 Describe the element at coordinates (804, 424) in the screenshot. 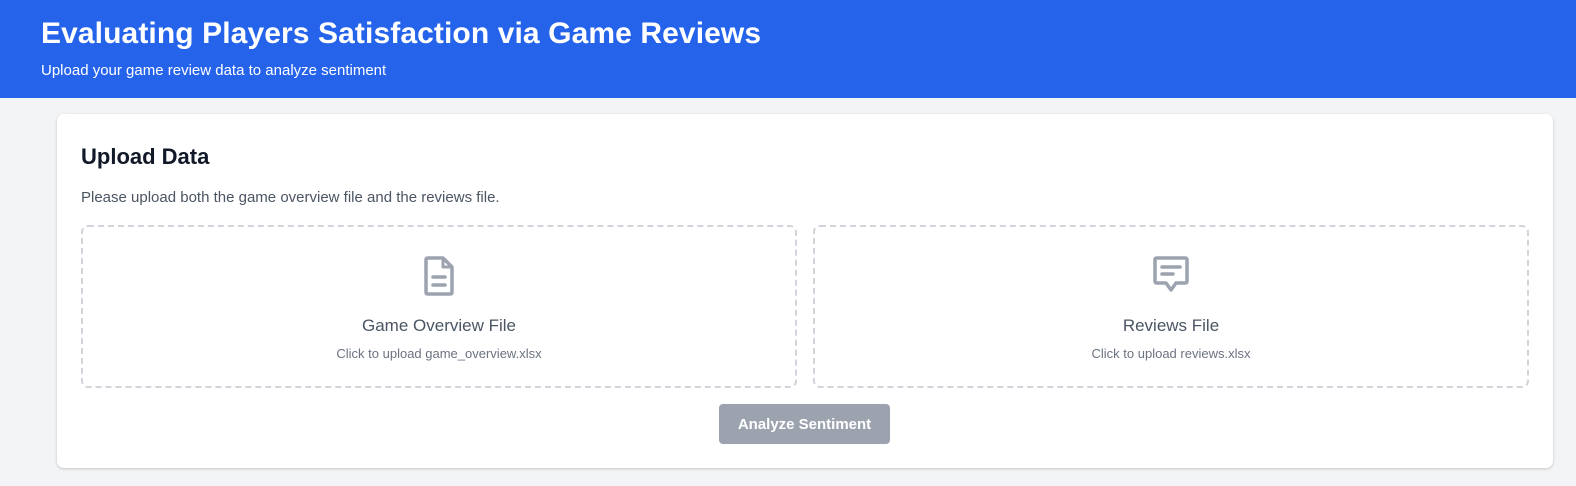

I see `analyze-sentiment-button: Analyze Sentiment` at that location.